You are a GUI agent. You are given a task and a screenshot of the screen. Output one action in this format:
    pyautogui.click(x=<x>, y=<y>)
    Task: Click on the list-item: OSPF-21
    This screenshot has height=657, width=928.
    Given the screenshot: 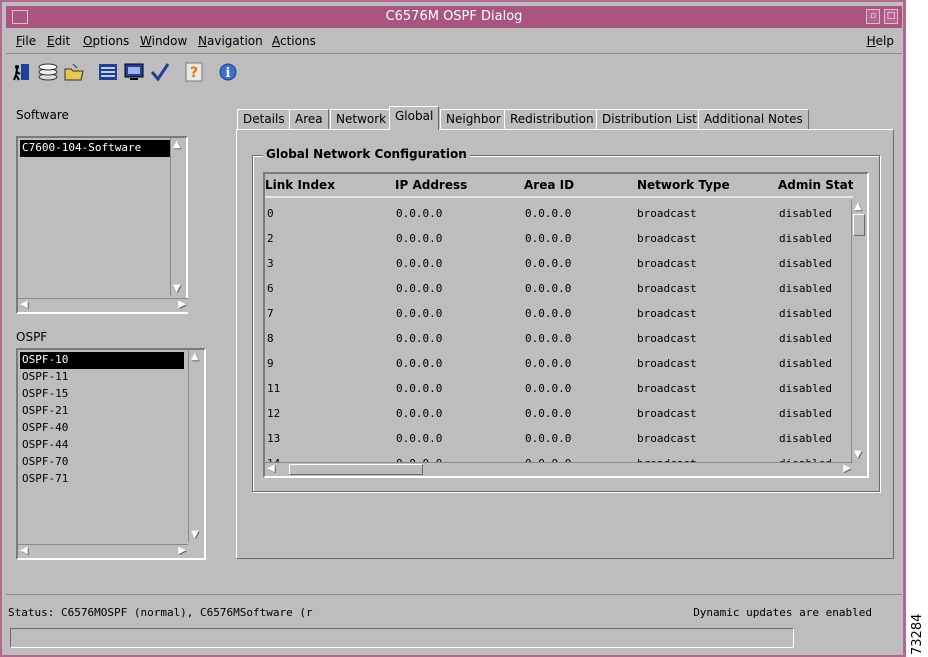 What is the action you would take?
    pyautogui.click(x=102, y=411)
    